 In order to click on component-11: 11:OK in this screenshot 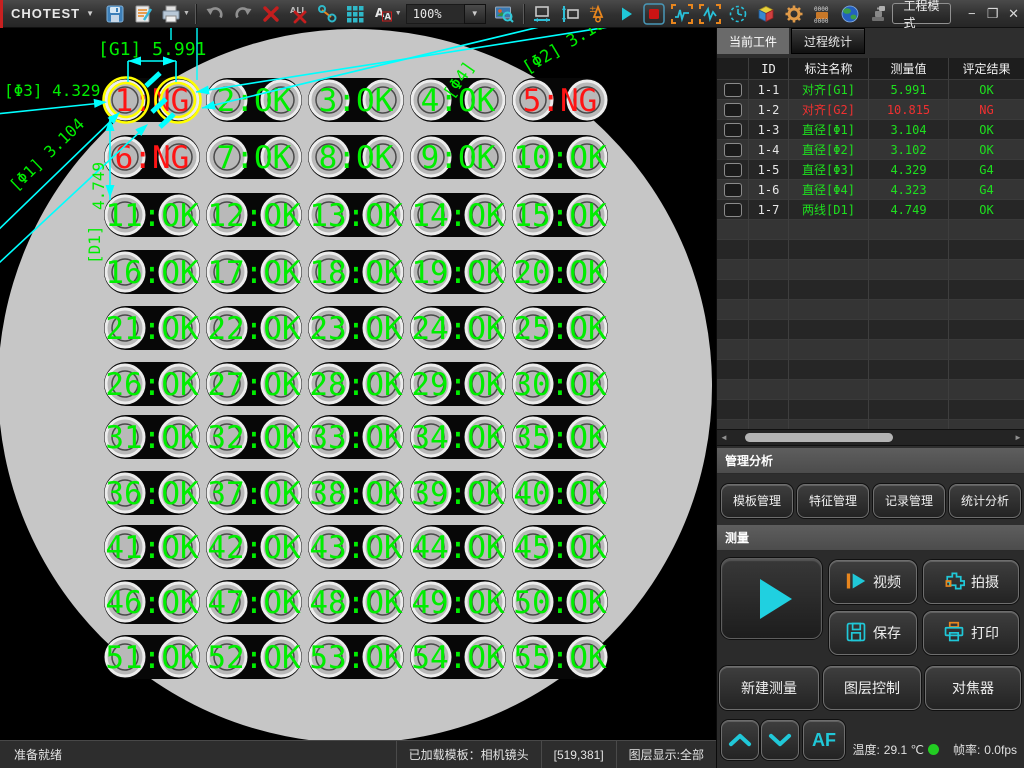, I will do `click(152, 215)`.